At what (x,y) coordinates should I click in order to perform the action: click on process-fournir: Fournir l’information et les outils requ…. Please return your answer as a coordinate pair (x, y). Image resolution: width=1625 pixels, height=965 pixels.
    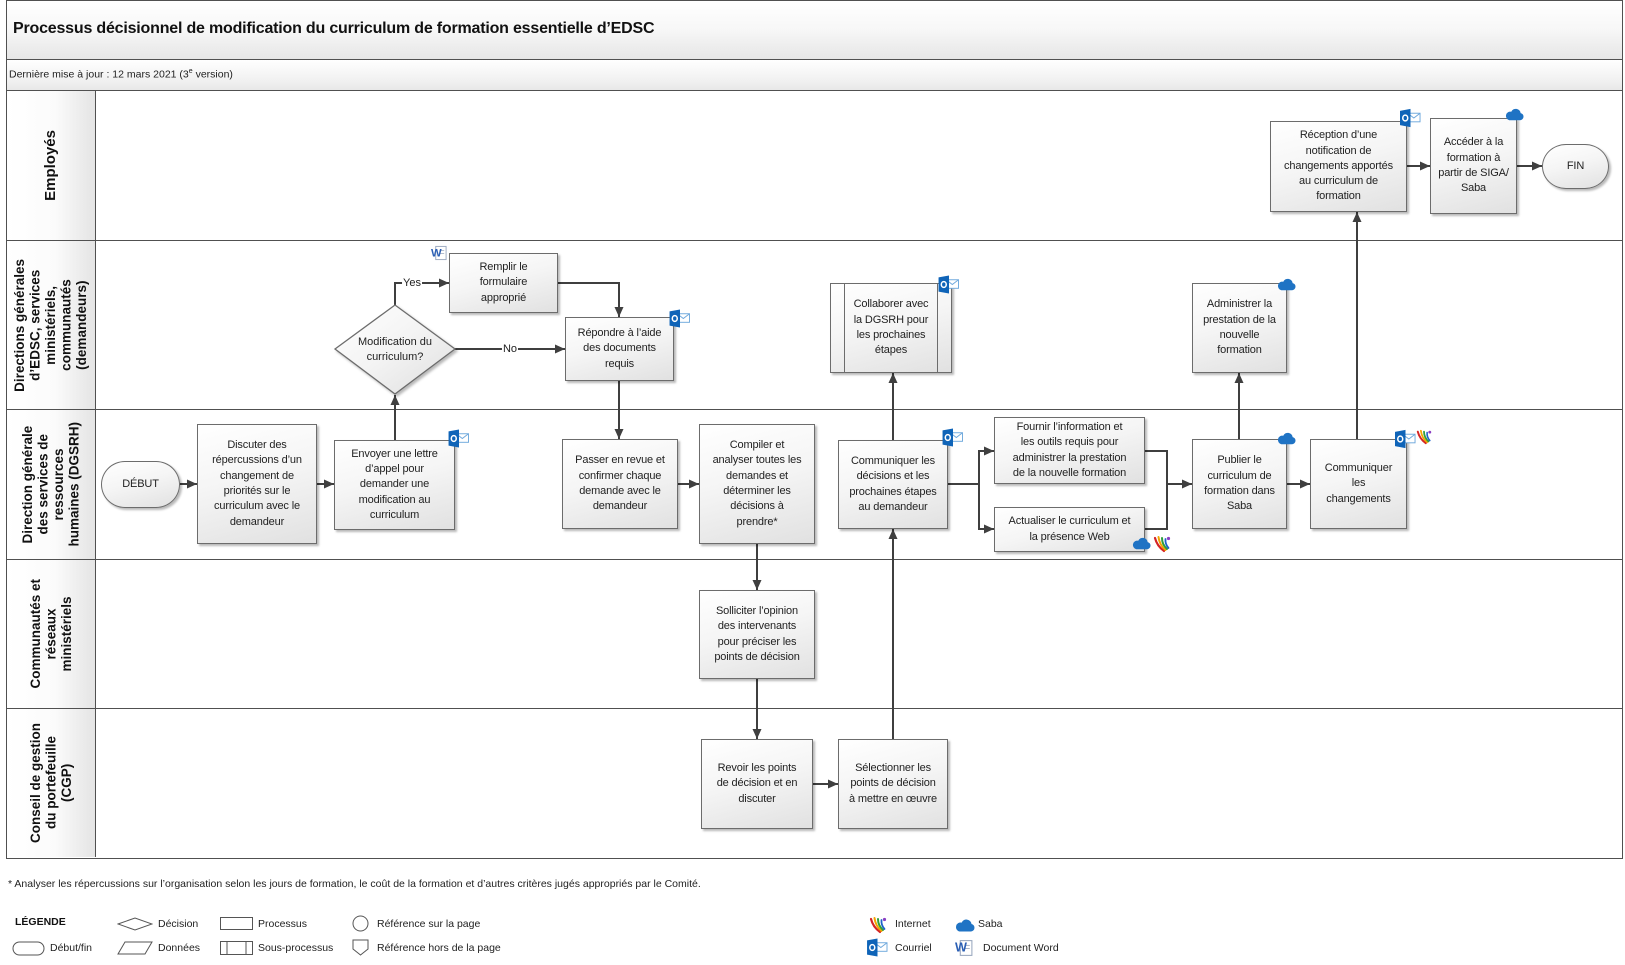
    Looking at the image, I should click on (1069, 450).